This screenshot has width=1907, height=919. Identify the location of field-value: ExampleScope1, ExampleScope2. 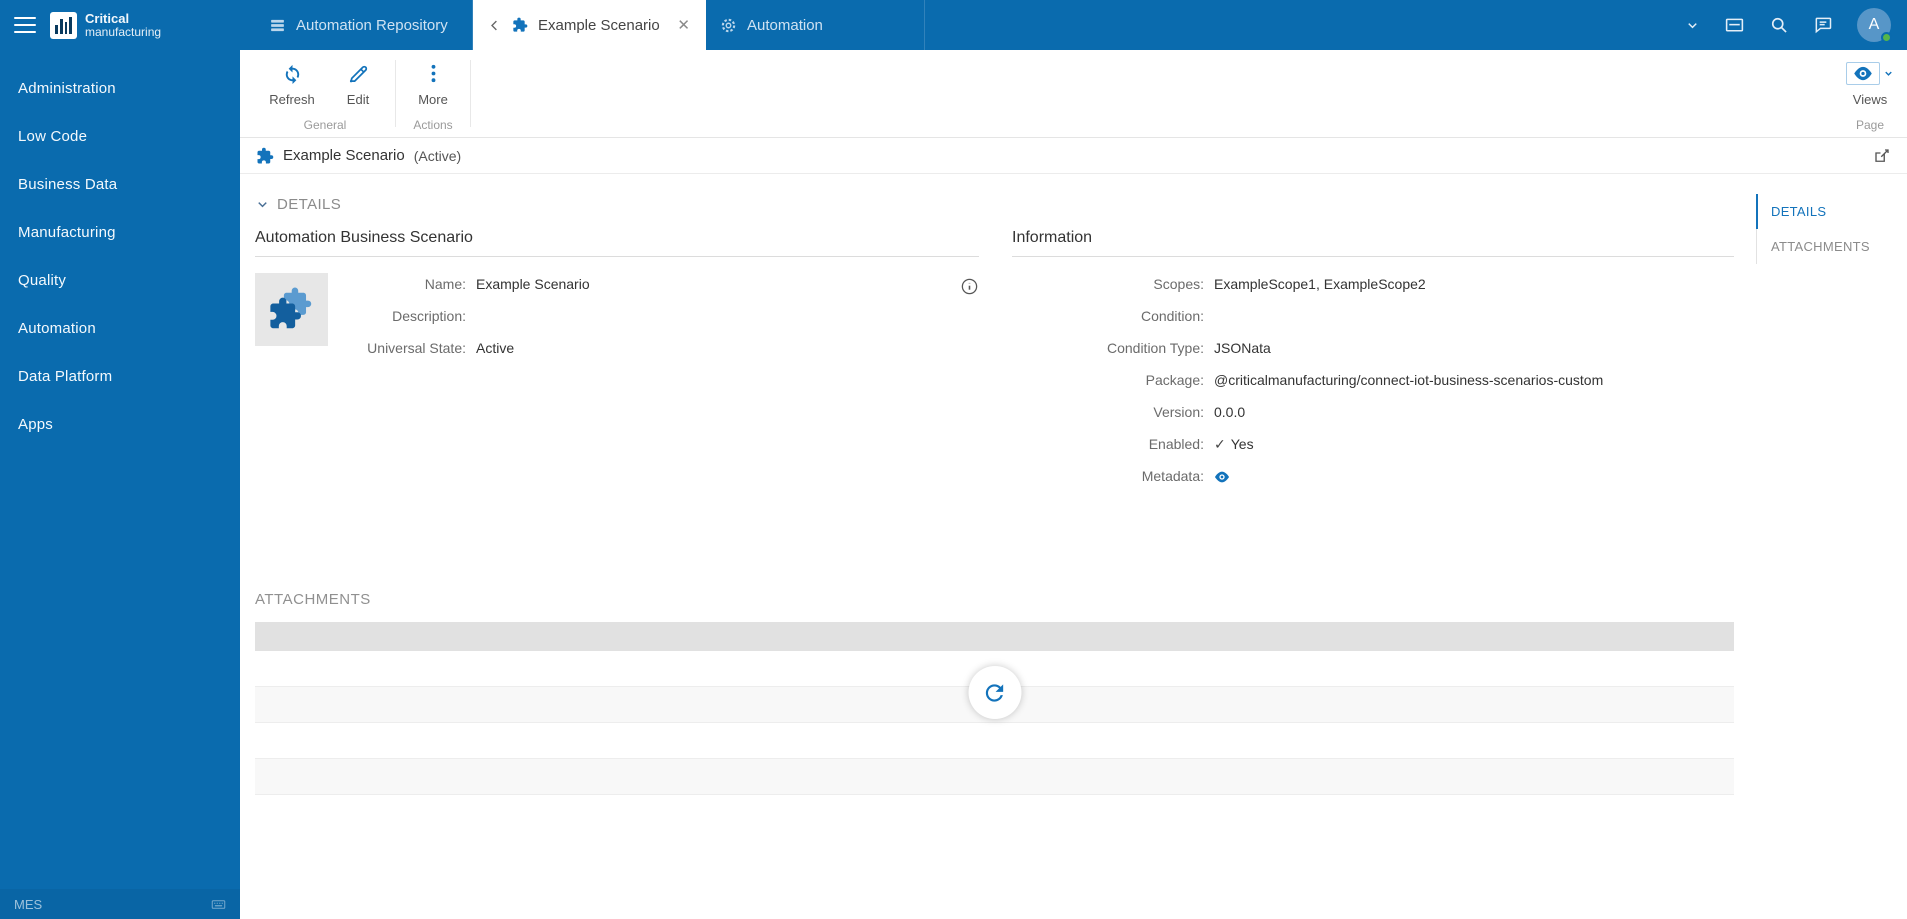
(1320, 284).